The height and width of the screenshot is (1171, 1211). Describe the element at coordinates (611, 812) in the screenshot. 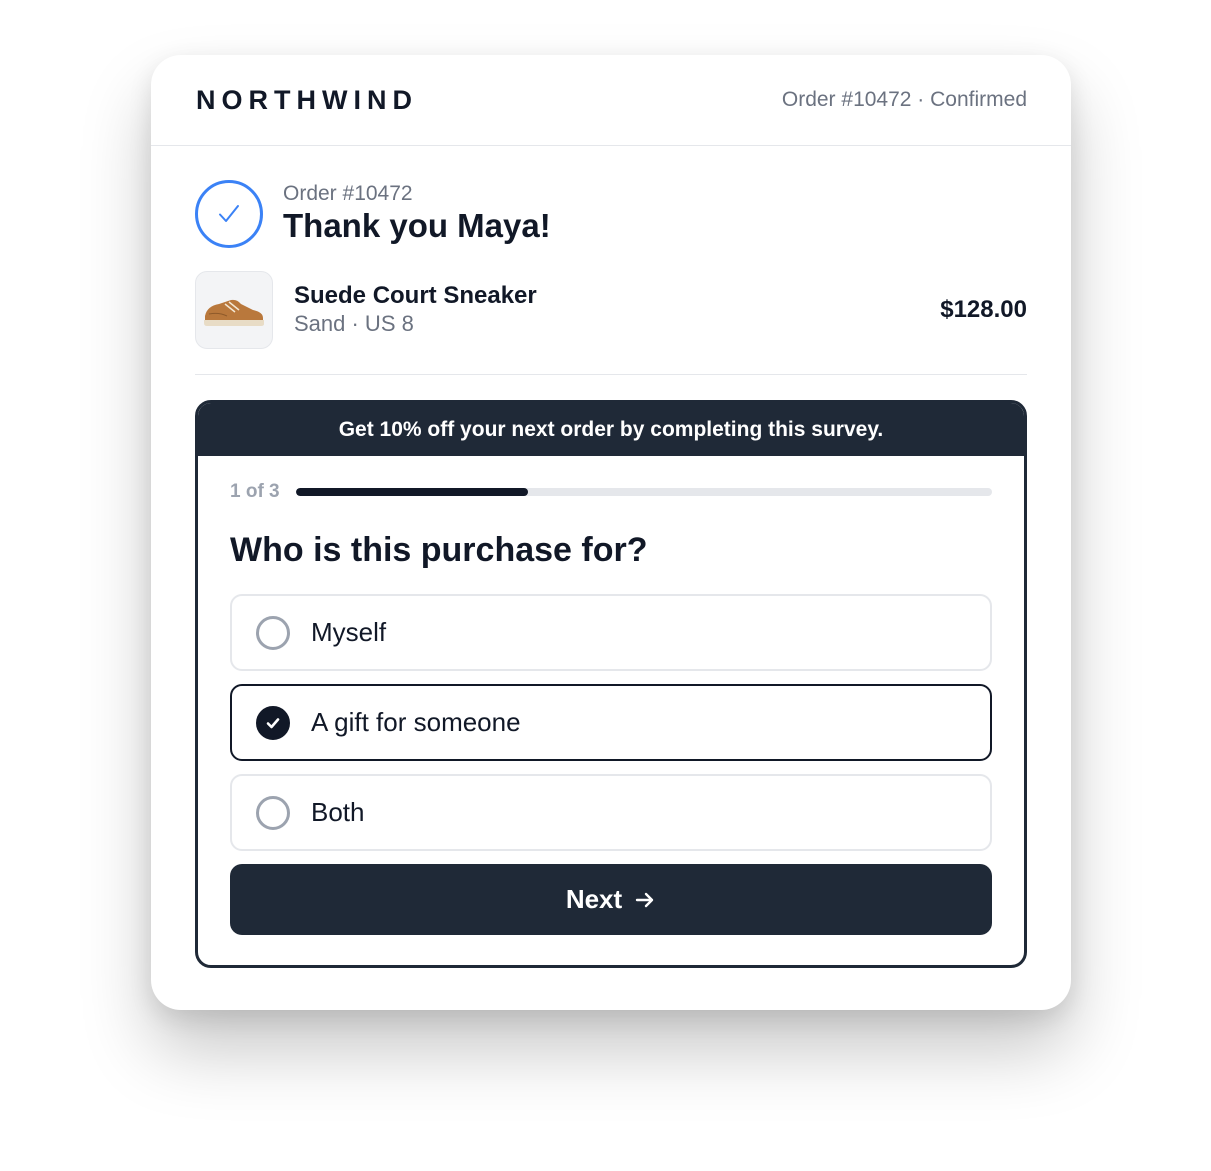

I see `option-both: Both` at that location.